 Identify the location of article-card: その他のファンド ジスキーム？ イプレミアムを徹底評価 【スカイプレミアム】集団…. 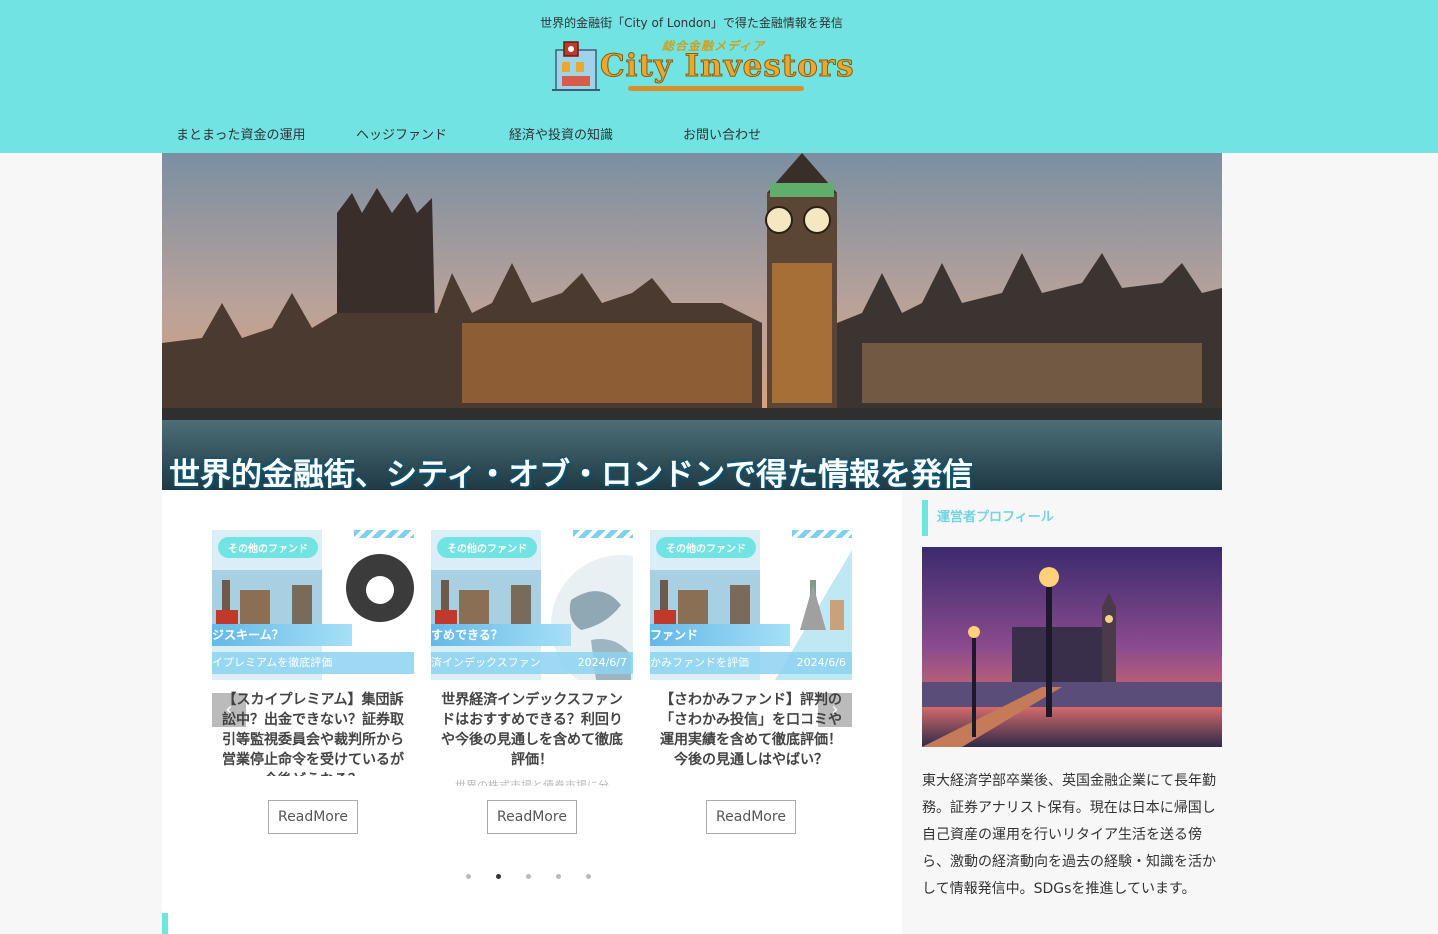
(313, 682).